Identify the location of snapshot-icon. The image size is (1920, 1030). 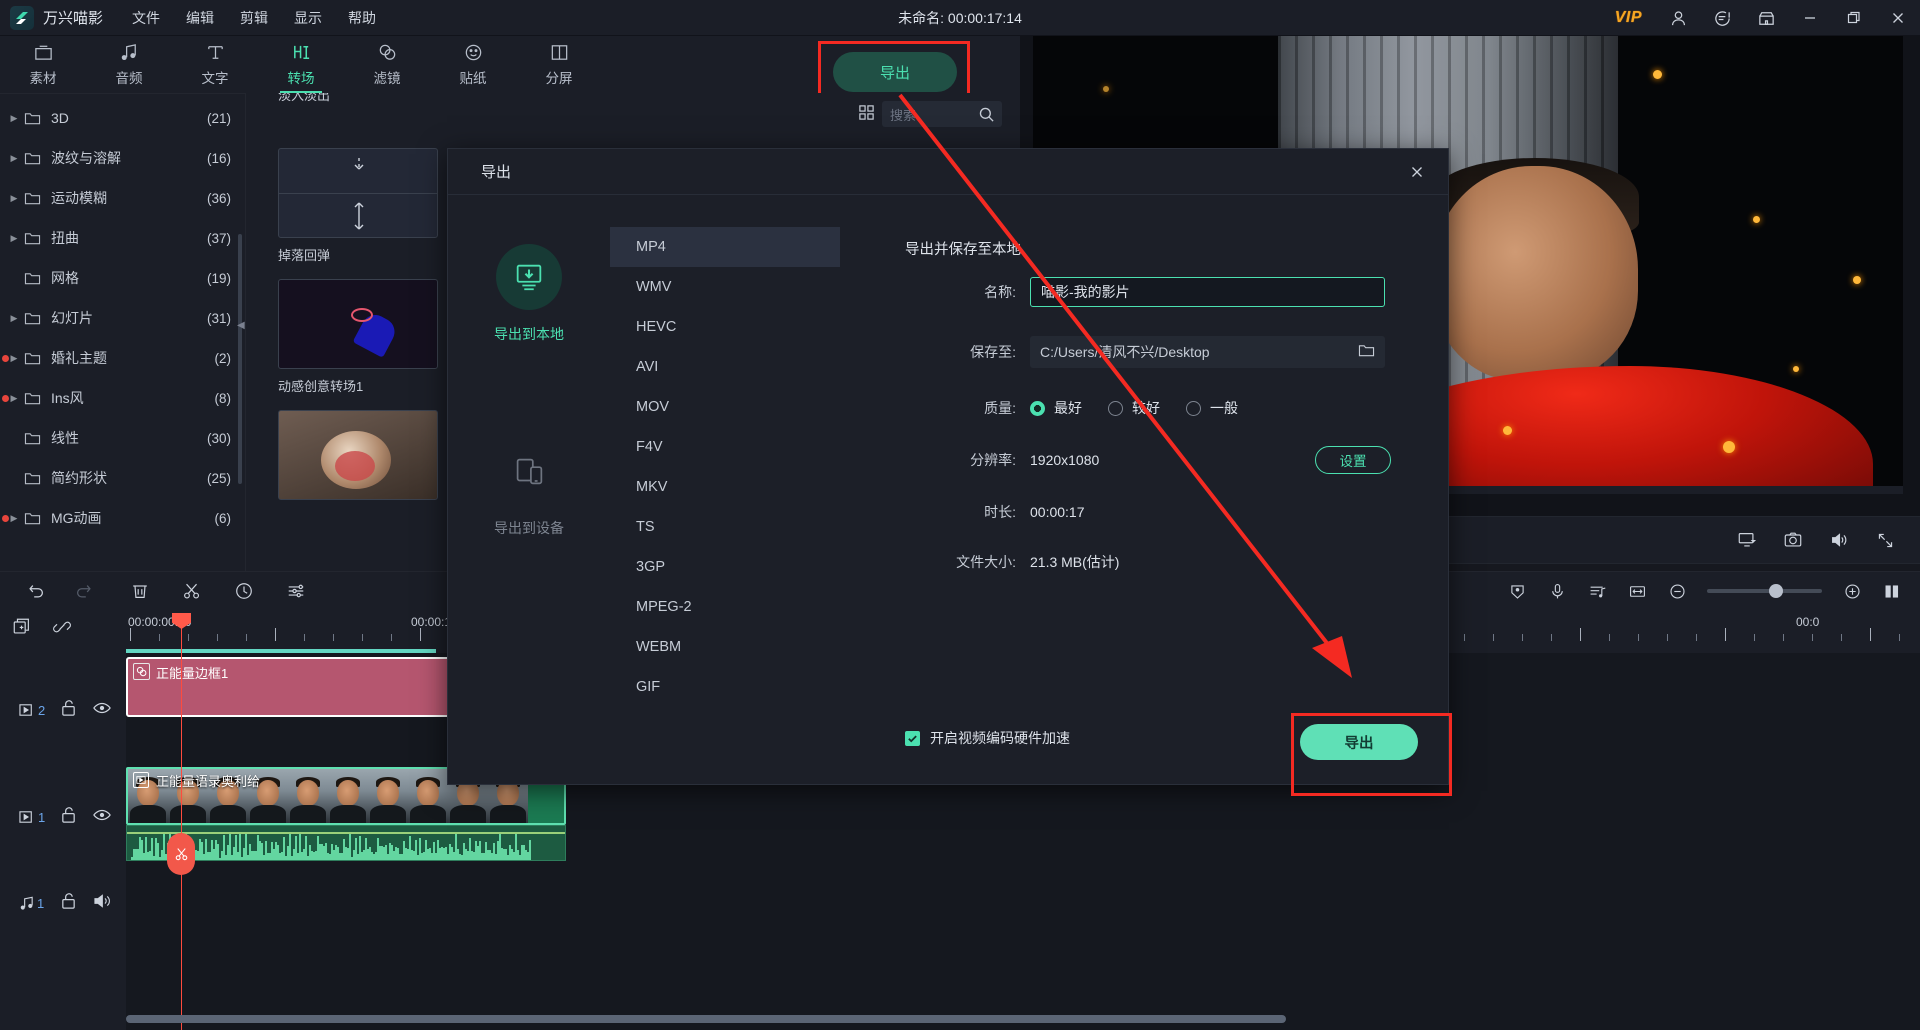
(1793, 540).